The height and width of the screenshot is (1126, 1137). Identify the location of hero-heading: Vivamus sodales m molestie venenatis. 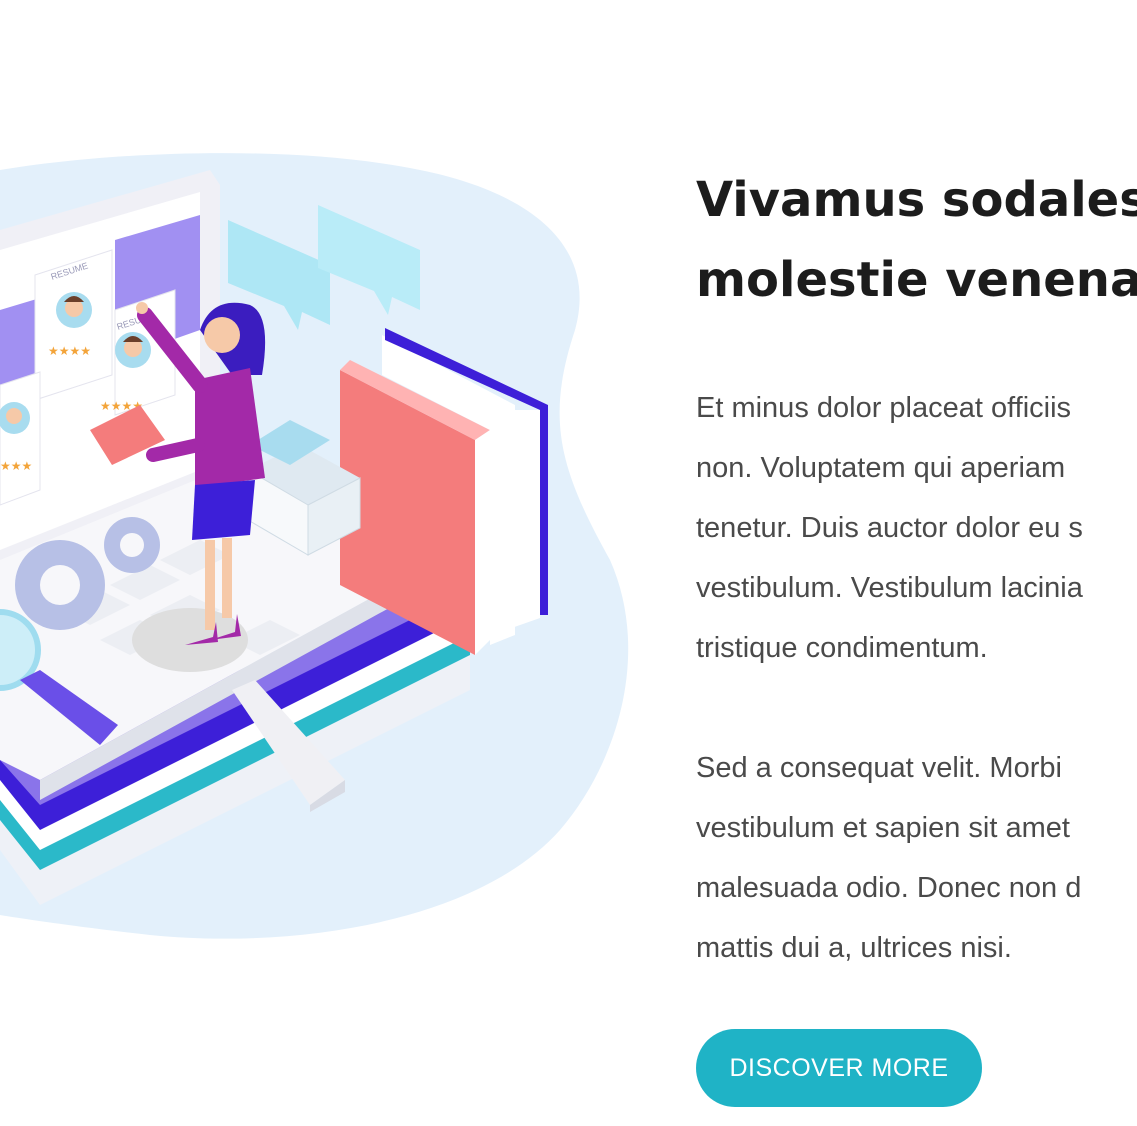
(916, 240).